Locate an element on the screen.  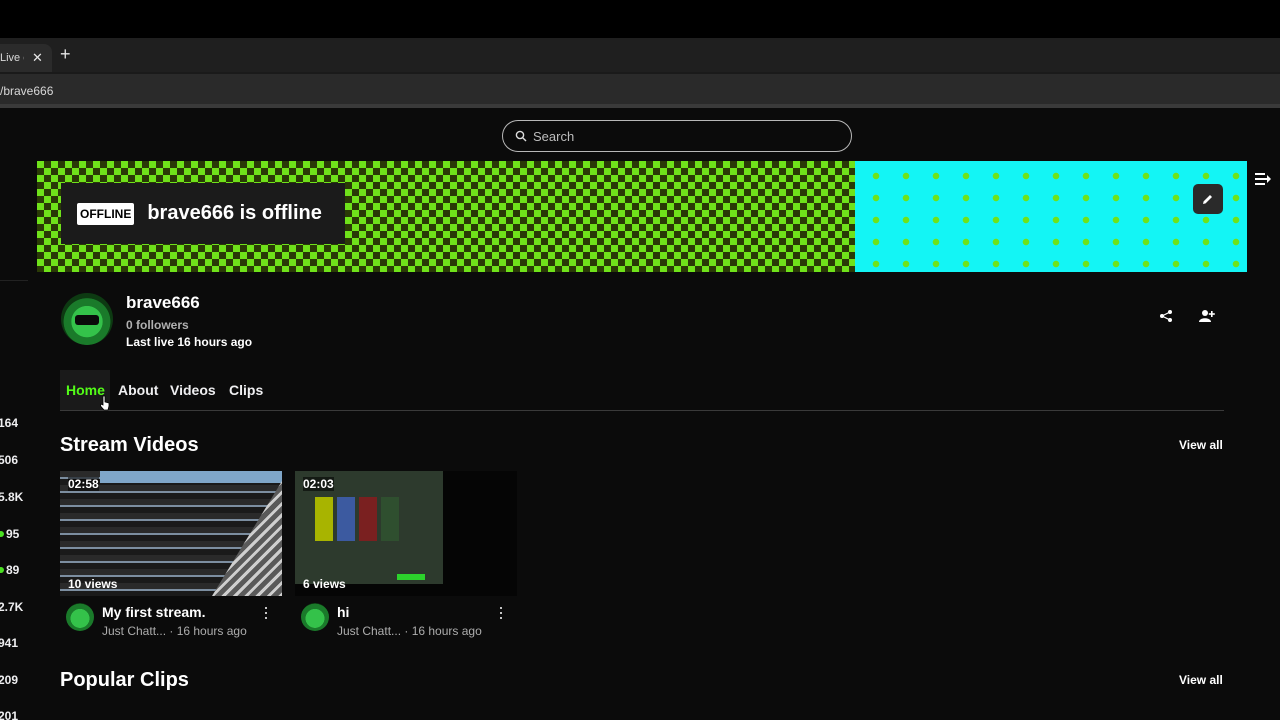
video-duration: 02:03 is located at coordinates (318, 484).